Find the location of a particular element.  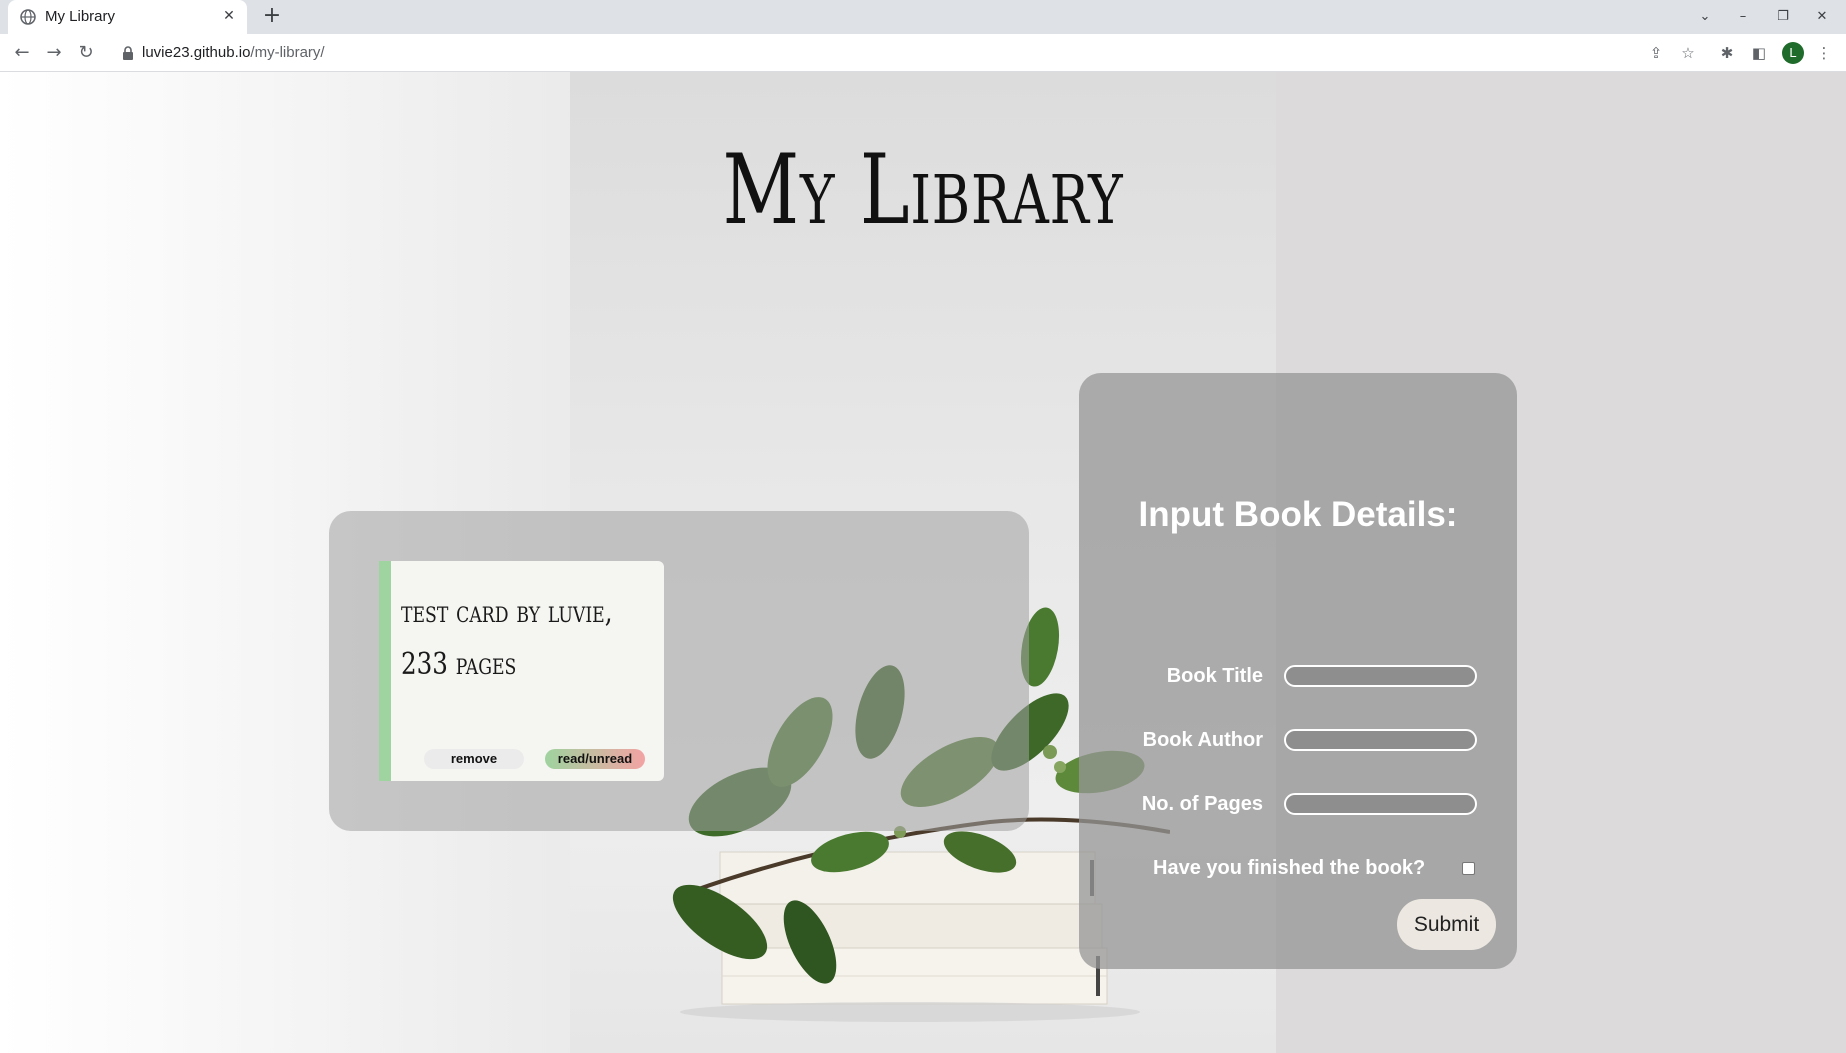

new-tab-button: + is located at coordinates (272, 17).